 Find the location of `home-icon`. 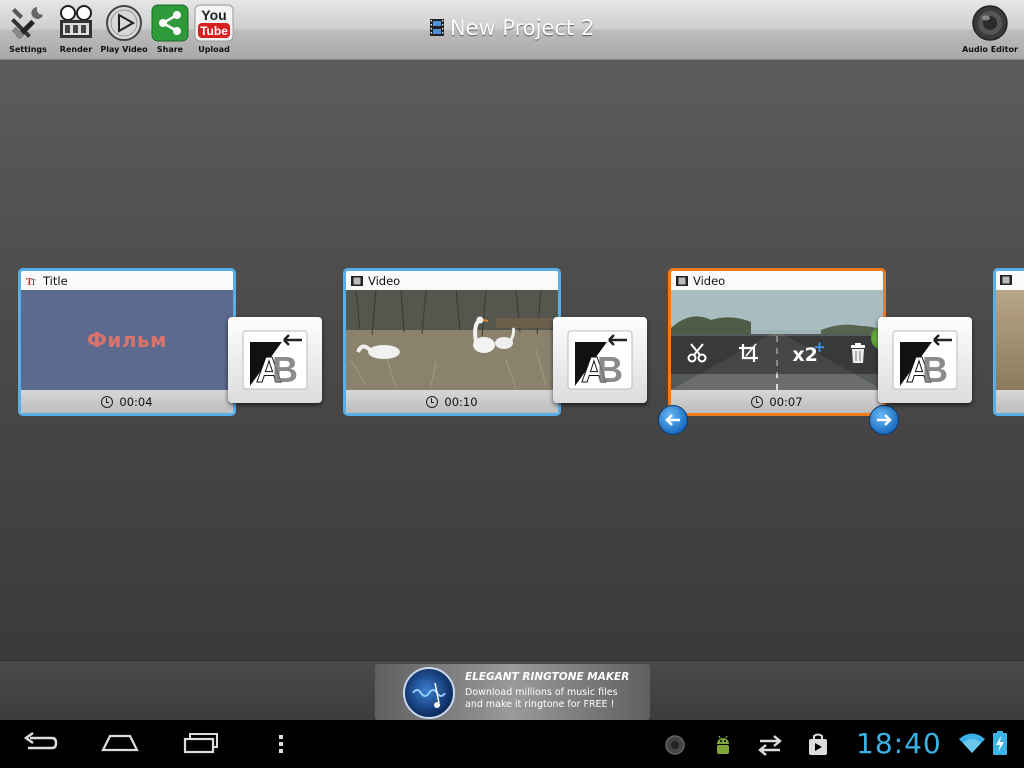

home-icon is located at coordinates (120, 743).